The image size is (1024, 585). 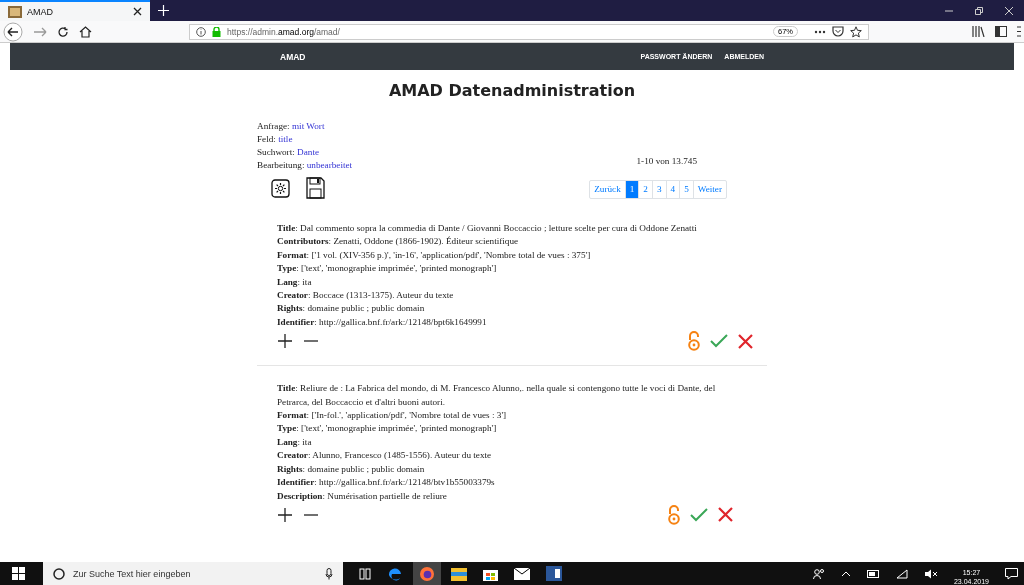 I want to click on cortana-icon, so click(x=59, y=573).